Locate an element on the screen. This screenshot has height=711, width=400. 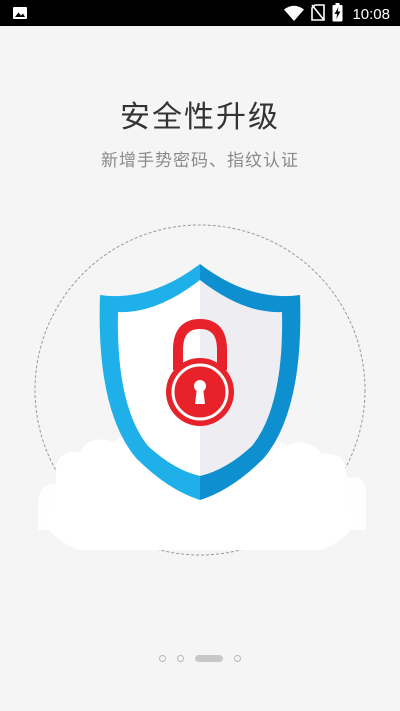
image-icon is located at coordinates (20, 15).